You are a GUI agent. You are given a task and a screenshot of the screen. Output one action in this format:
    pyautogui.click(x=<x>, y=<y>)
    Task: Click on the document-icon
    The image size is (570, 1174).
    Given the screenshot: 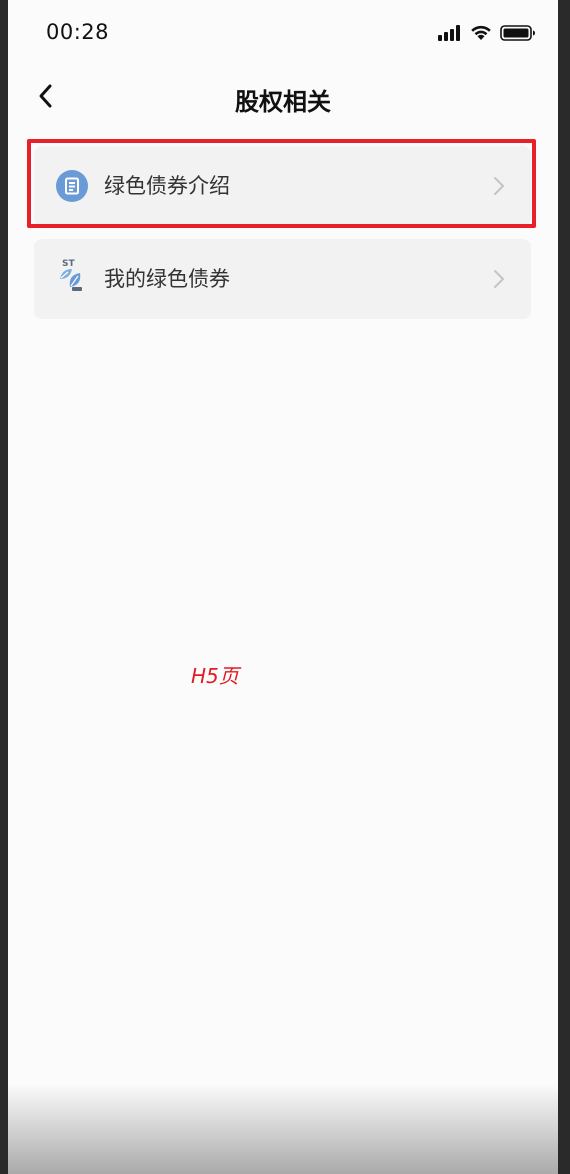 What is the action you would take?
    pyautogui.click(x=72, y=186)
    